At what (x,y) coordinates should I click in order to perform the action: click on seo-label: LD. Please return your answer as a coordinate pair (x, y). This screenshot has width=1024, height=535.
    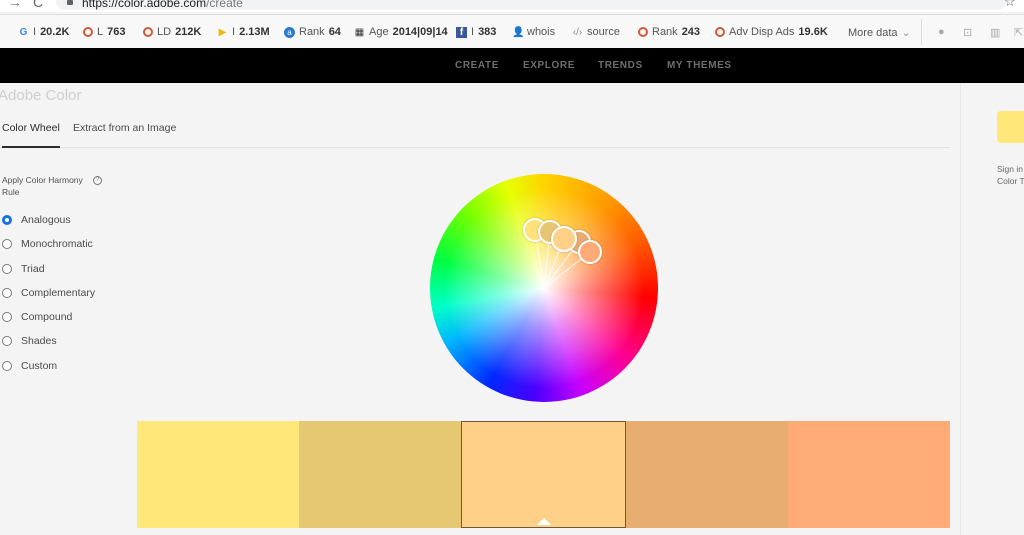
    Looking at the image, I should click on (164, 32).